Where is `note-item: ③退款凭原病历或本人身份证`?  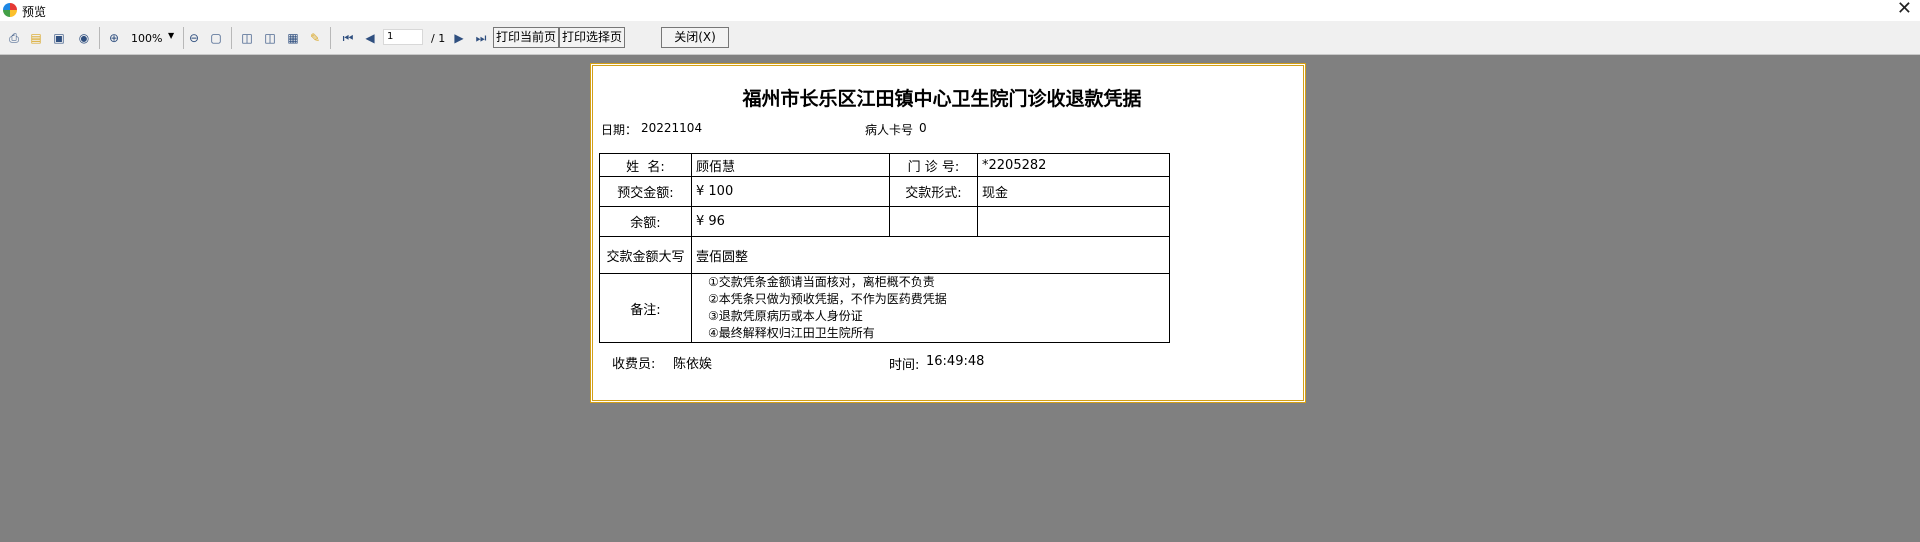 note-item: ③退款凭原病历或本人身份证 is located at coordinates (785, 316).